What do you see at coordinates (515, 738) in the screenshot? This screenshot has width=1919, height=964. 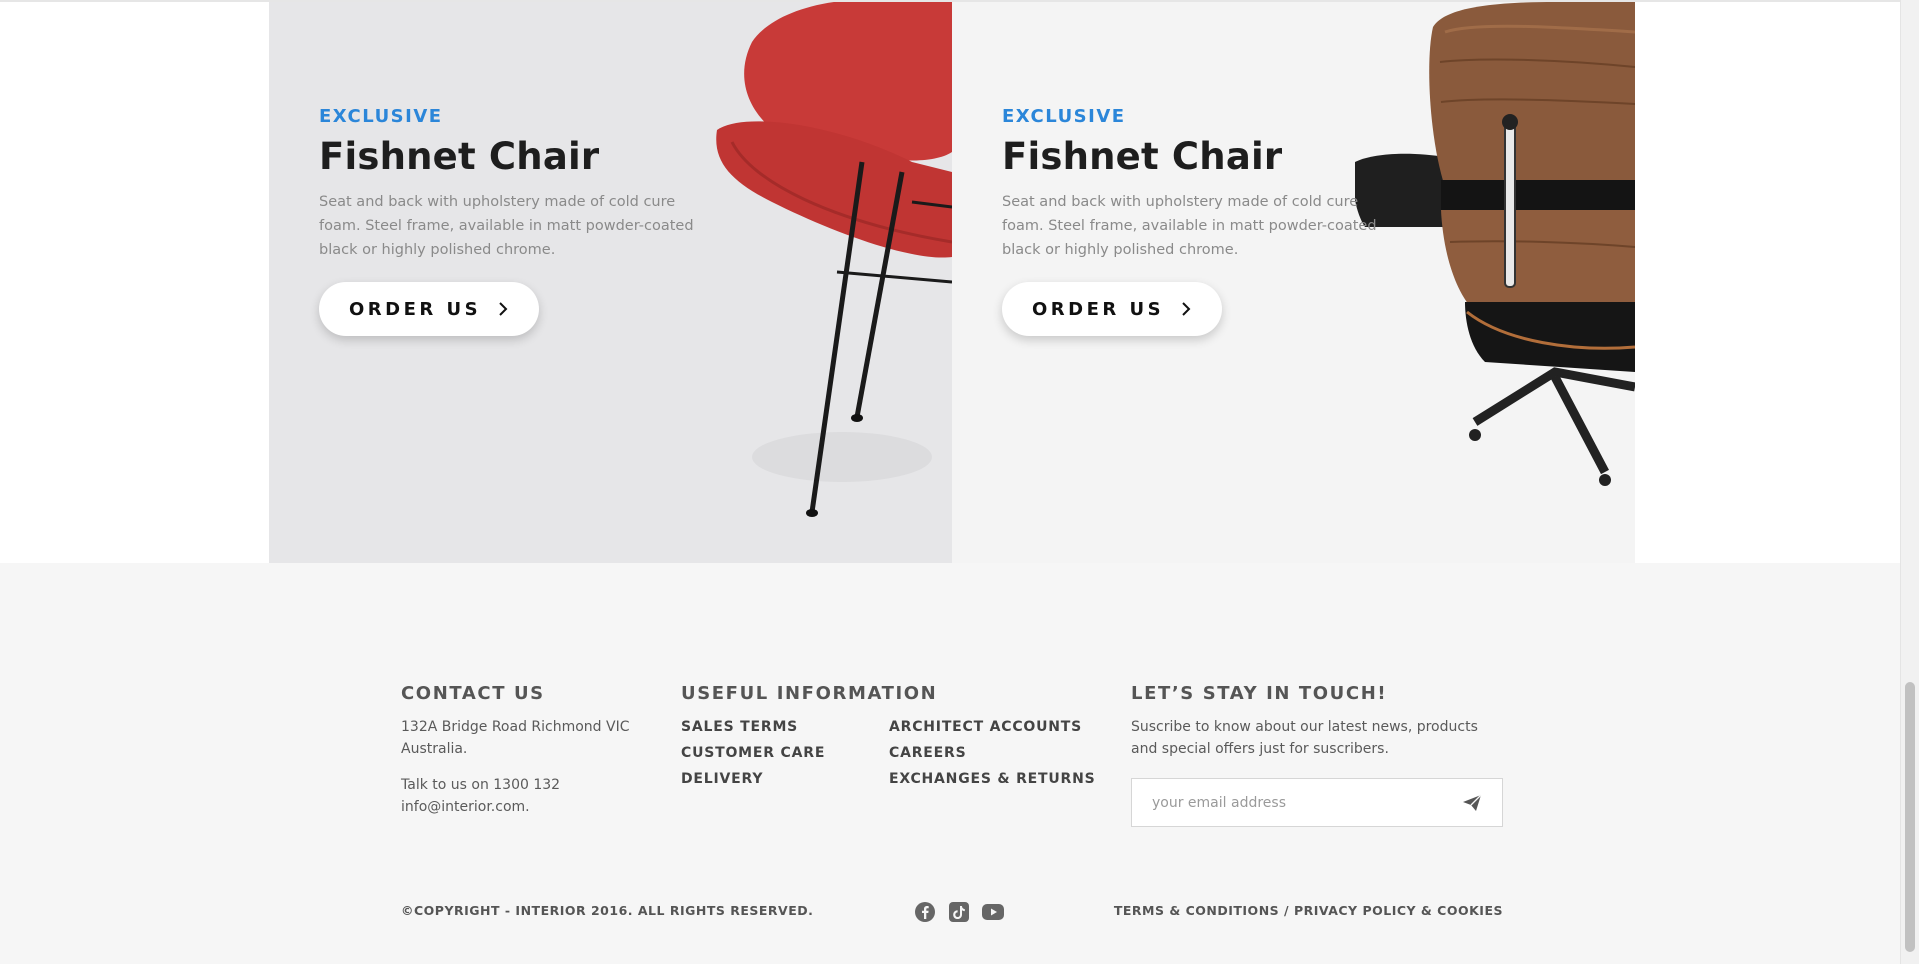 I see `contact-address: 132A Bridge Road Richmond VIC Australia.` at bounding box center [515, 738].